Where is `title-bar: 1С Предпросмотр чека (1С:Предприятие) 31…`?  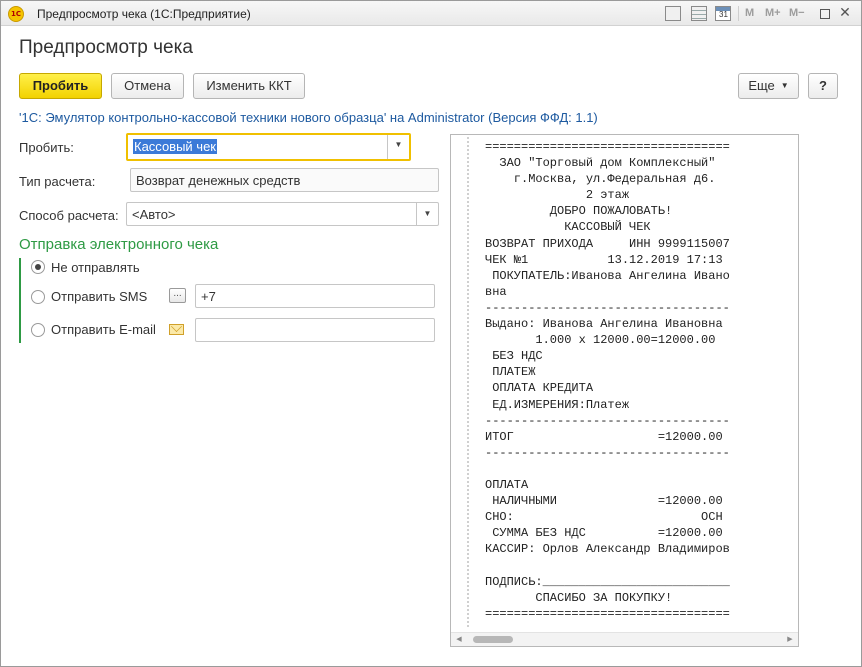
title-bar: 1С Предпросмотр чека (1С:Предприятие) 31… is located at coordinates (431, 13).